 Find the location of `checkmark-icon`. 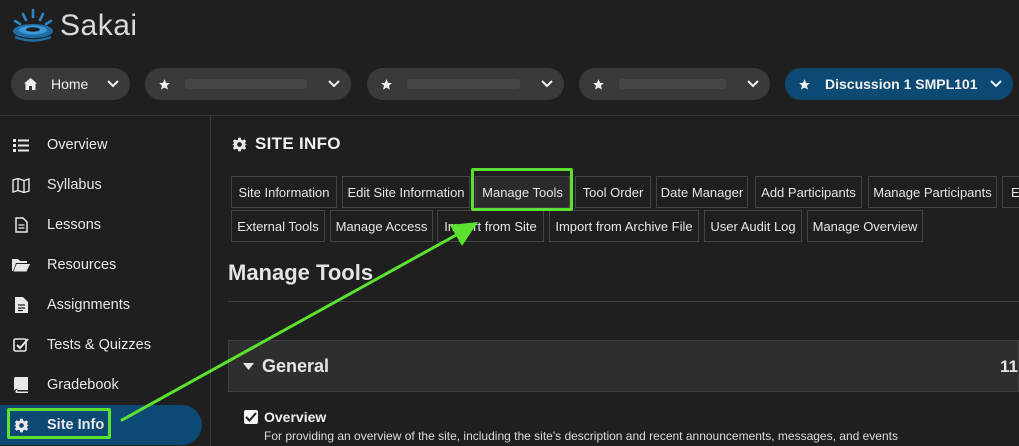

checkmark-icon is located at coordinates (251, 417).